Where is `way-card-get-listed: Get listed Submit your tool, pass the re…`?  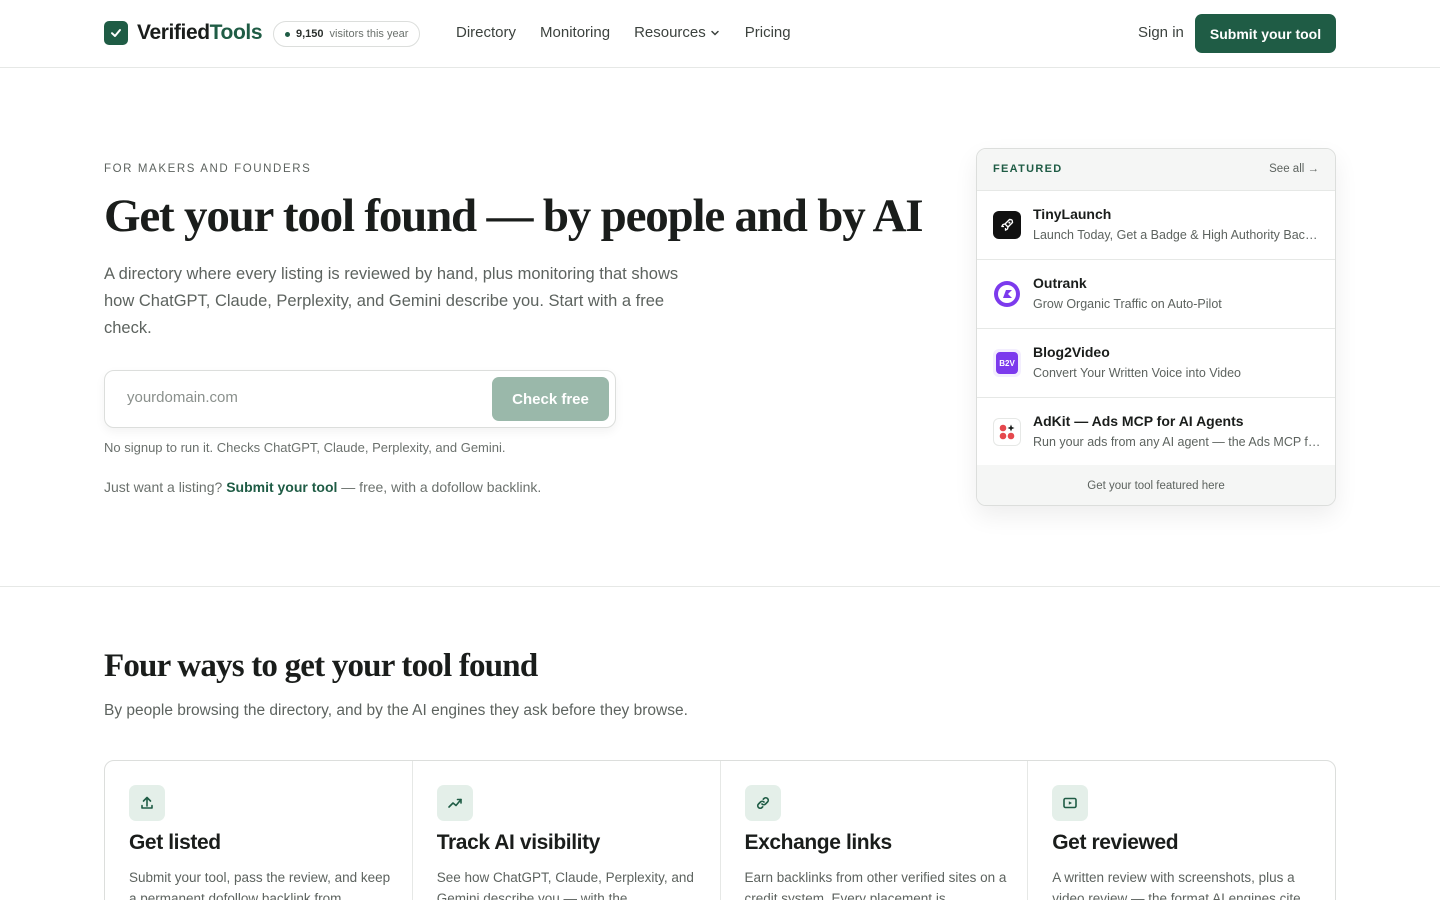 way-card-get-listed: Get listed Submit your tool, pass the re… is located at coordinates (259, 830).